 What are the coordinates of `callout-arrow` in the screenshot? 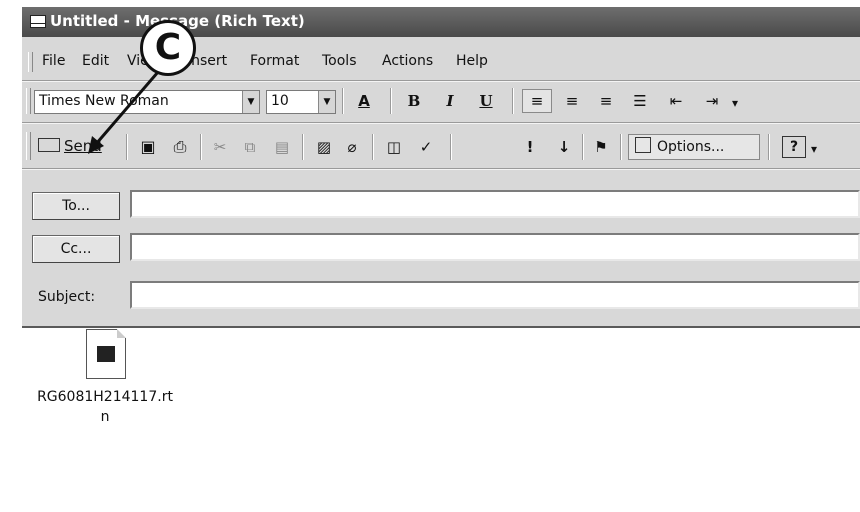 It's located at (124, 112).